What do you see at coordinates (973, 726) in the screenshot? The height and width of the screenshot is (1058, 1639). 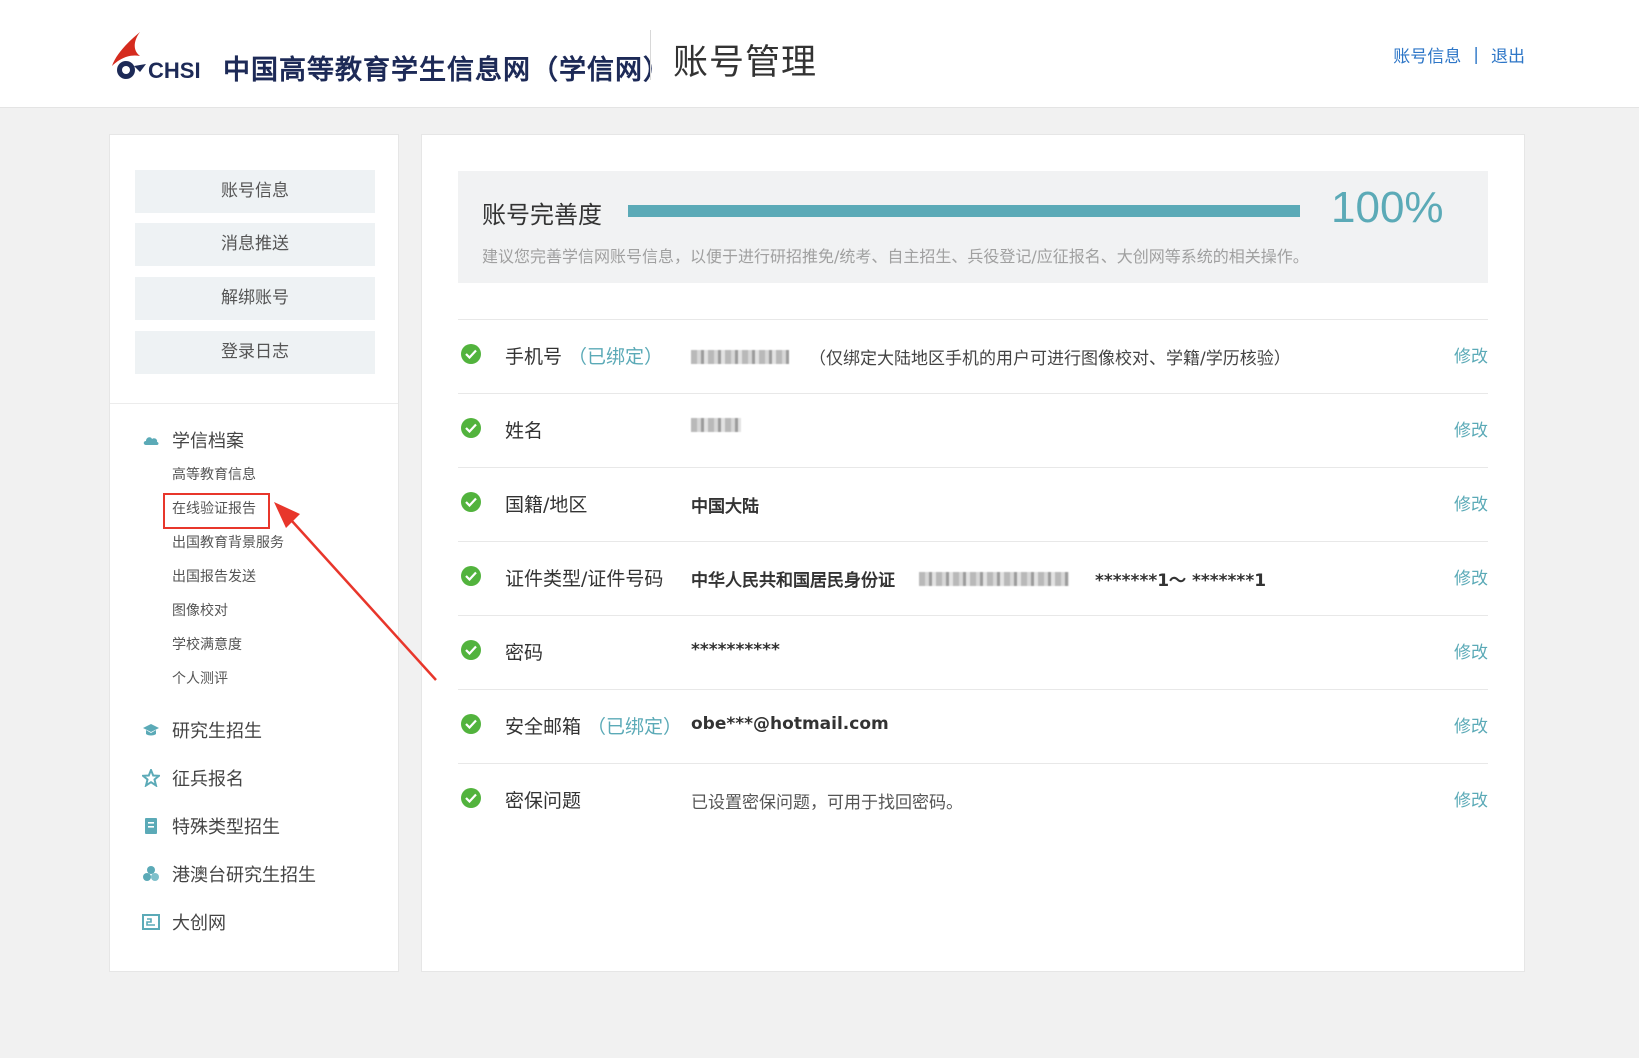 I see `info-row-email: 安全邮箱 （已绑定） obe***@hotmail.com 修改` at bounding box center [973, 726].